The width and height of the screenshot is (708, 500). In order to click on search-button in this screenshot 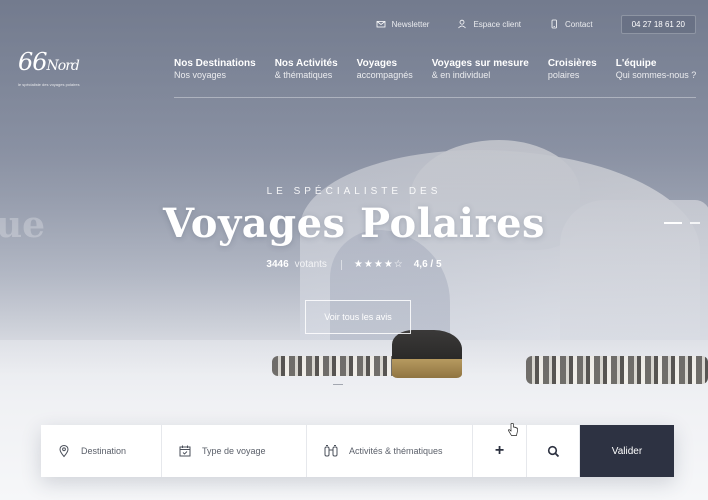, I will do `click(553, 451)`.